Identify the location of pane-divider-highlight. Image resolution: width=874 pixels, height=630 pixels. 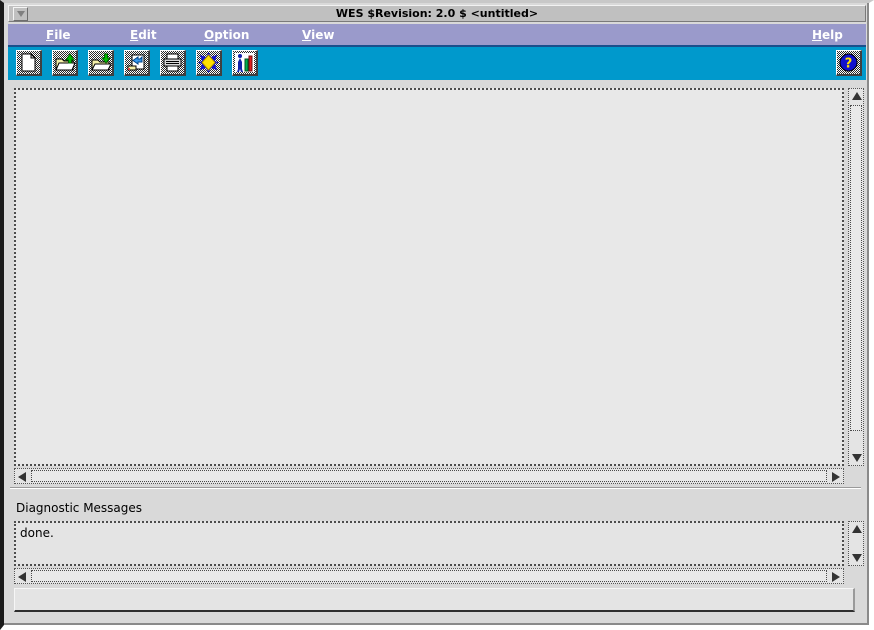
(435, 488).